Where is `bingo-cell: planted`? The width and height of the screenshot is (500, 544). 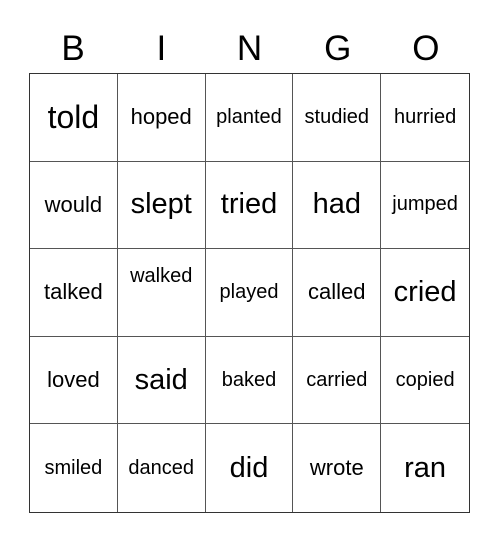
bingo-cell: planted is located at coordinates (249, 118).